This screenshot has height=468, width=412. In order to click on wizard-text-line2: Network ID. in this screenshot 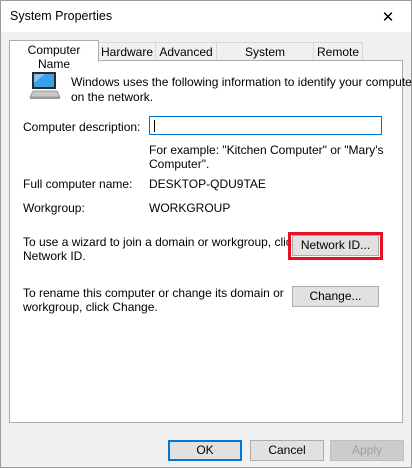, I will do `click(54, 256)`.